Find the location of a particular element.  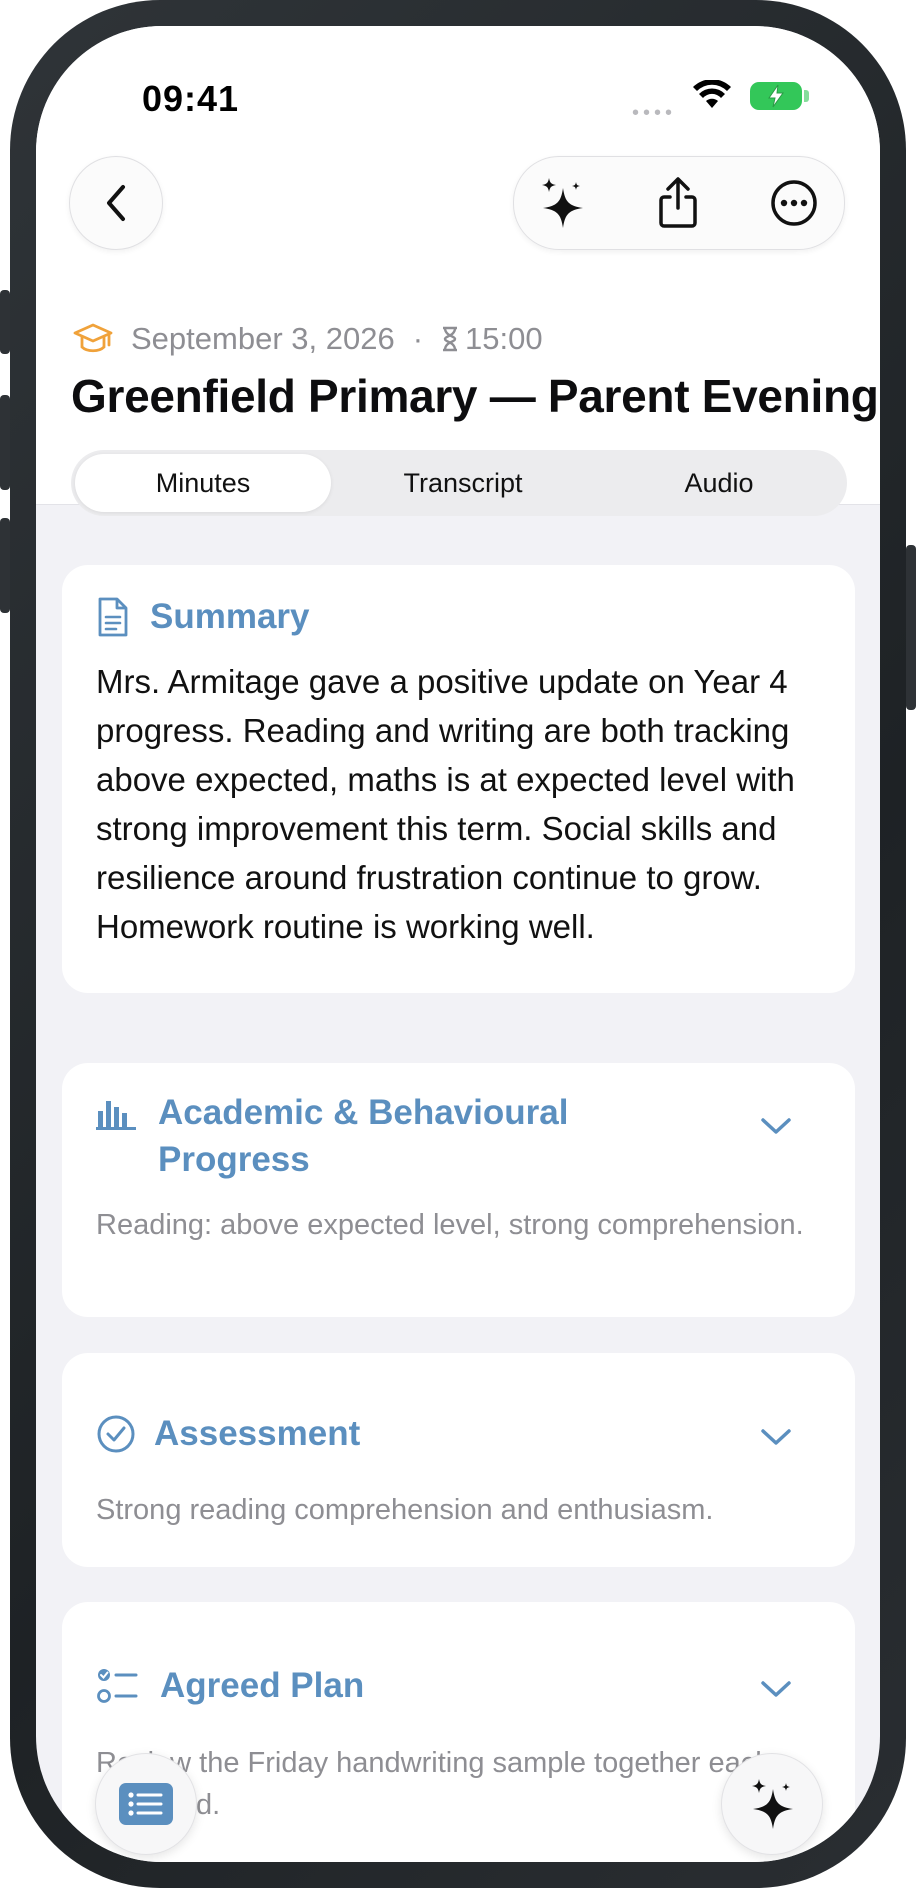

battery-icon is located at coordinates (776, 96).